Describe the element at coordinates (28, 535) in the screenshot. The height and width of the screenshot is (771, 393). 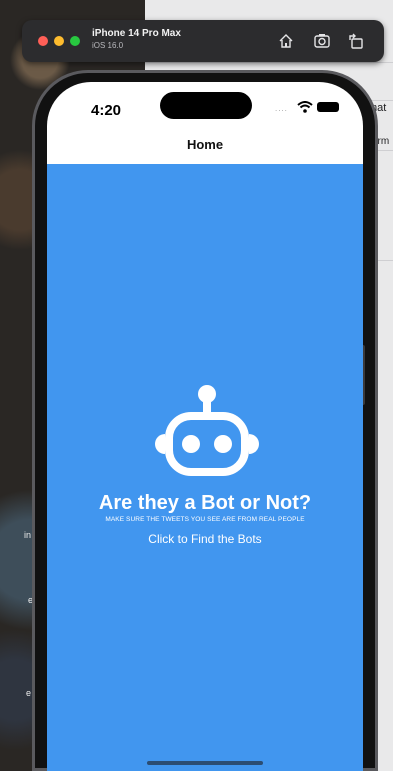
I see `background-text: in` at that location.